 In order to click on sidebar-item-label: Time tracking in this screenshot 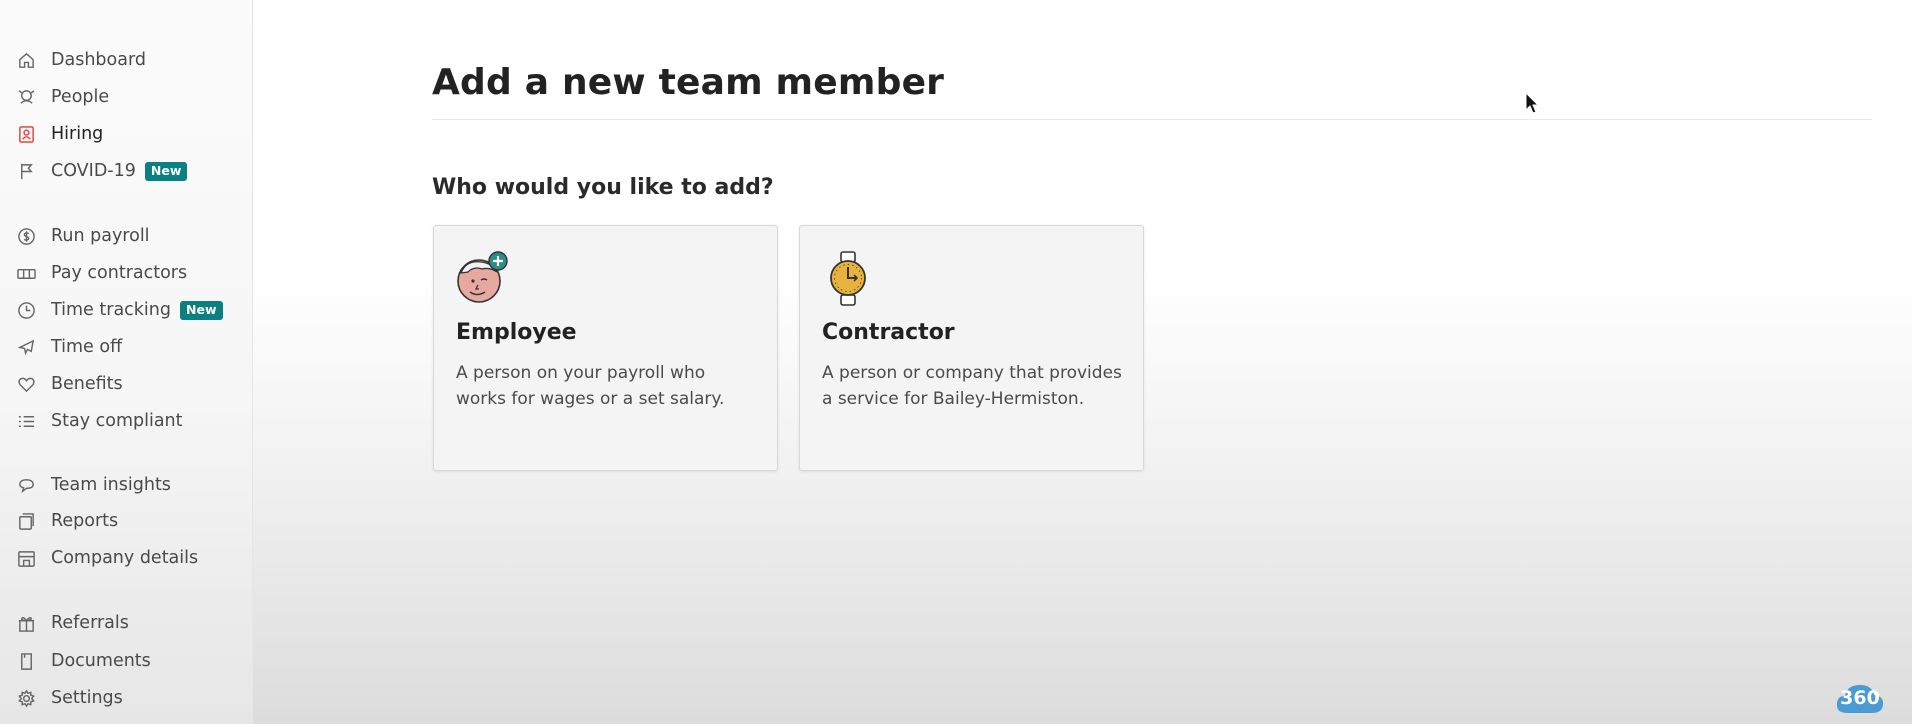, I will do `click(111, 310)`.